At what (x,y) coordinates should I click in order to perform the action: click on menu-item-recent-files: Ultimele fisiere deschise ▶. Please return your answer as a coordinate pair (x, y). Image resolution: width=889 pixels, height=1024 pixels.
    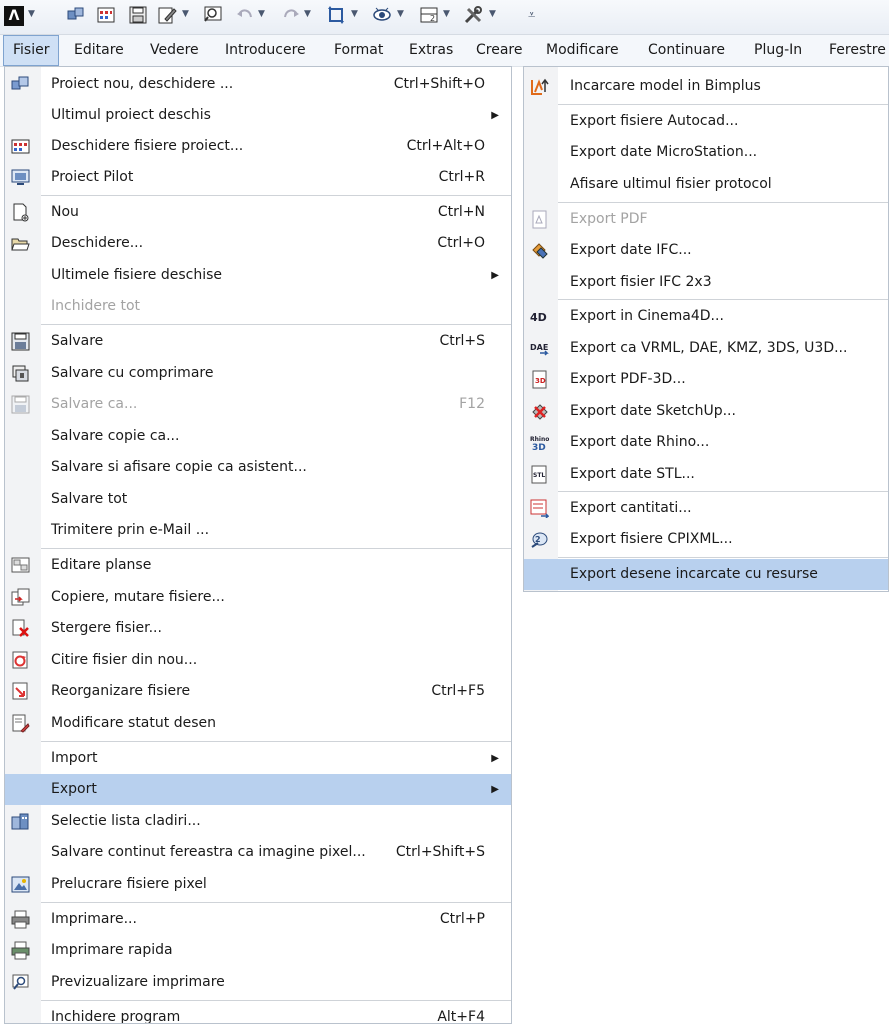
    Looking at the image, I should click on (258, 275).